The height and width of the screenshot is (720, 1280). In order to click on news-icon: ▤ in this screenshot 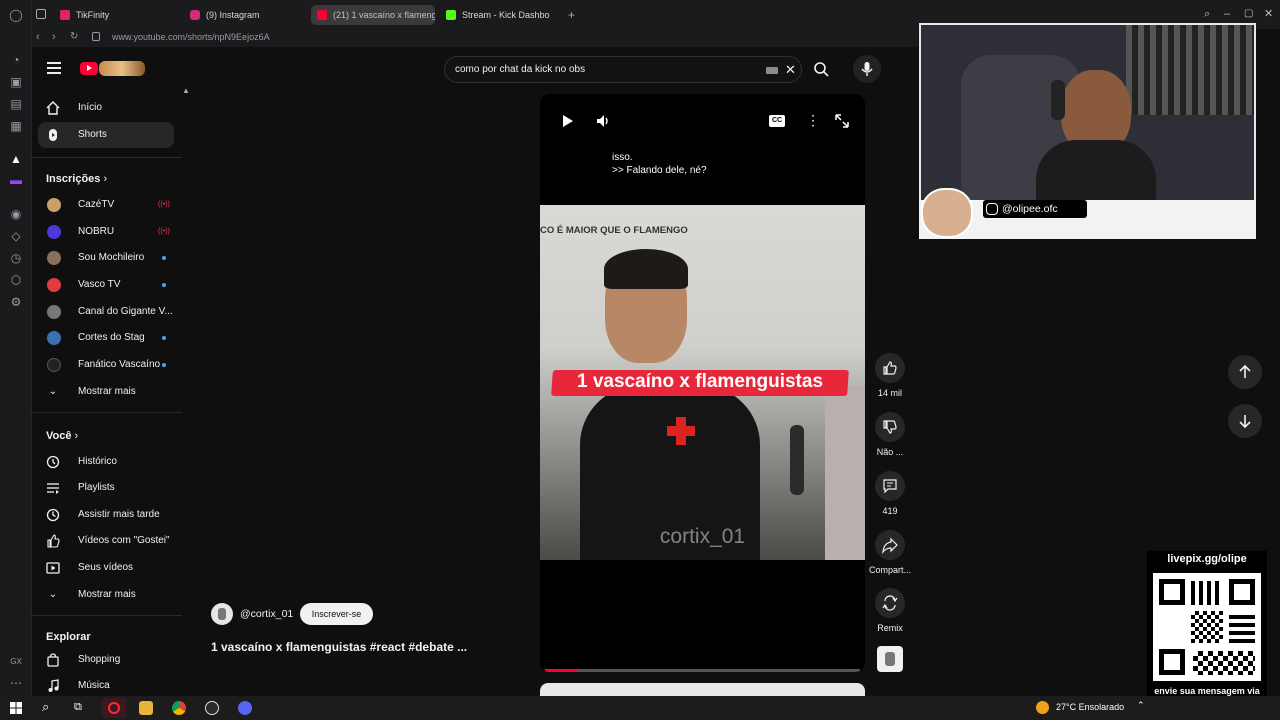, I will do `click(16, 104)`.